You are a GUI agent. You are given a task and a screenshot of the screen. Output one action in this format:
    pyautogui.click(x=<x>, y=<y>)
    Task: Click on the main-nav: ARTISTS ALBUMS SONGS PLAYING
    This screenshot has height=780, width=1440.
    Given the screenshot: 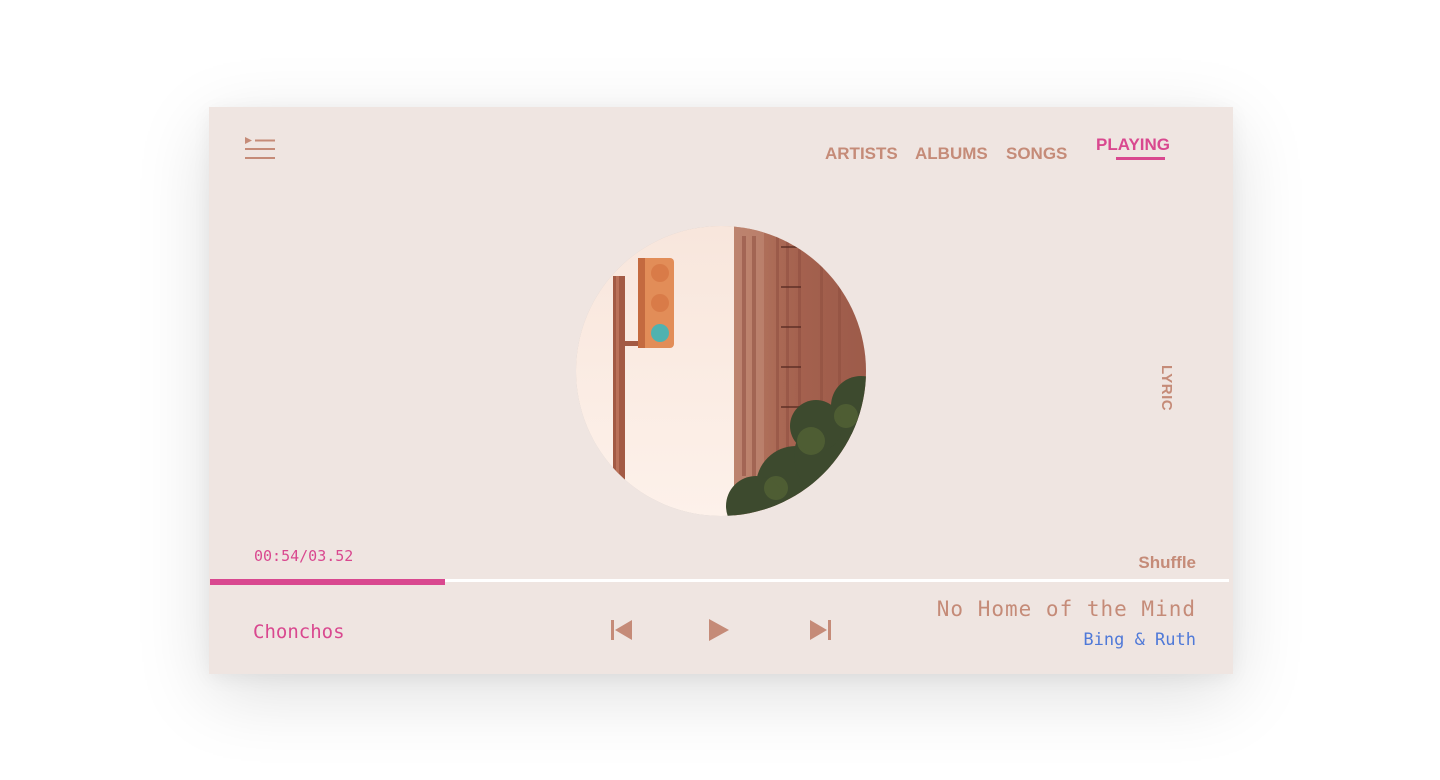 What is the action you would take?
    pyautogui.click(x=1005, y=150)
    